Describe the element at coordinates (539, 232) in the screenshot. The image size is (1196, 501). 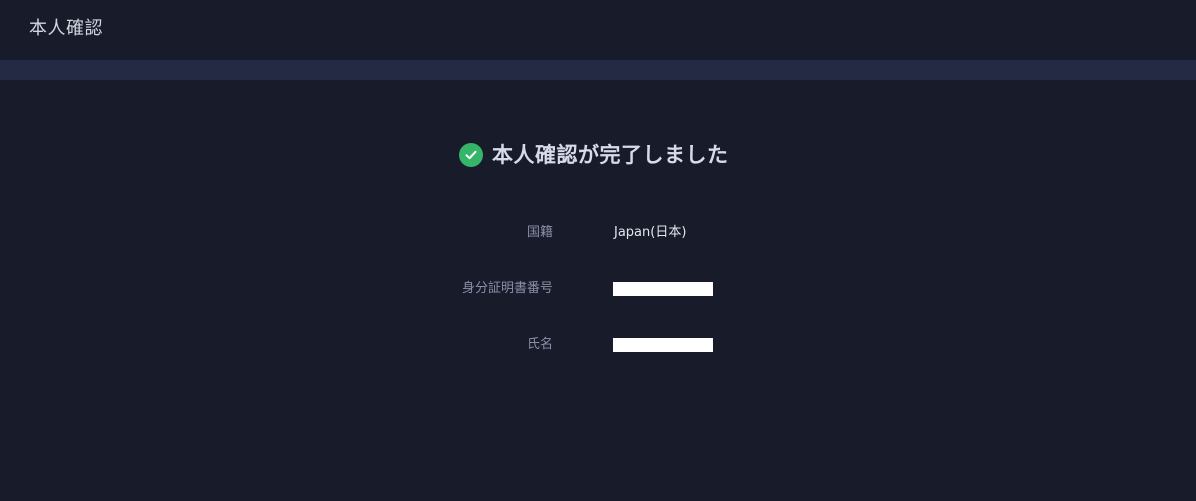
I see `nationality-label: 国籍` at that location.